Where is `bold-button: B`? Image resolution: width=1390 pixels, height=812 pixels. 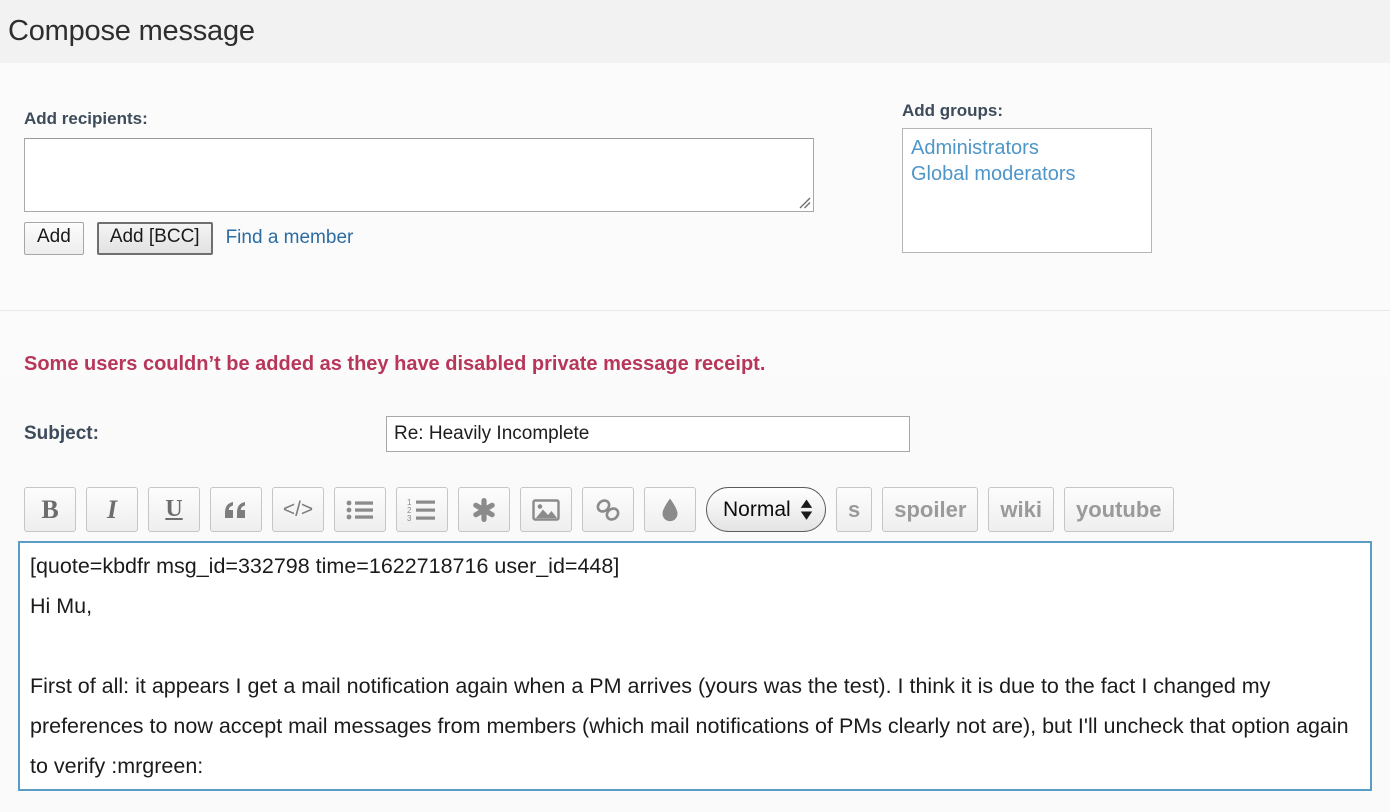
bold-button: B is located at coordinates (50, 509).